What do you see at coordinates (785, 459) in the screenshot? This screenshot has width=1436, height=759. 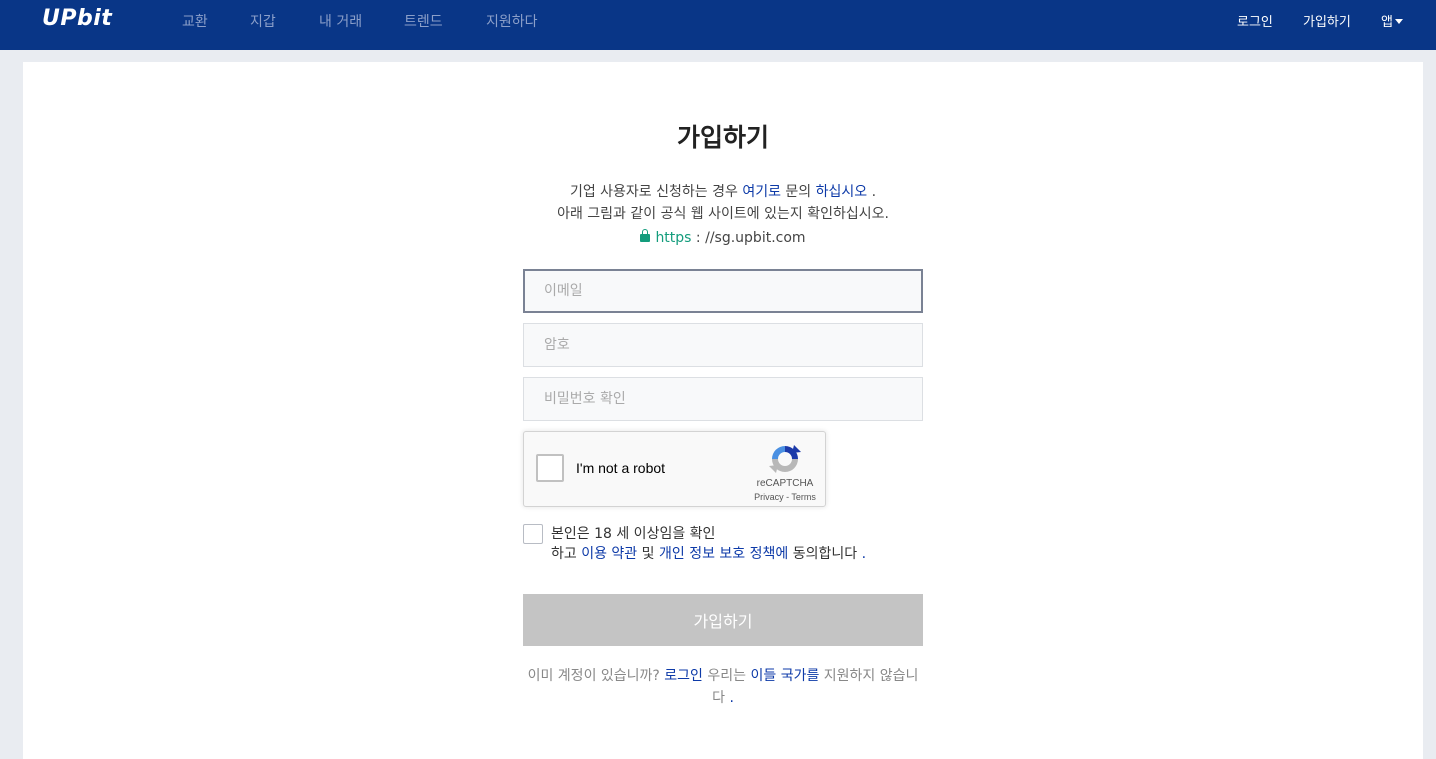 I see `recaptcha-logo-icon` at bounding box center [785, 459].